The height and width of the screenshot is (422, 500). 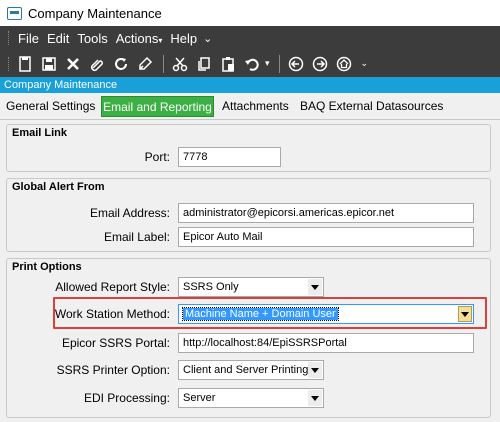 I want to click on email-link-group: Email Link Port: 7778, so click(x=248, y=148).